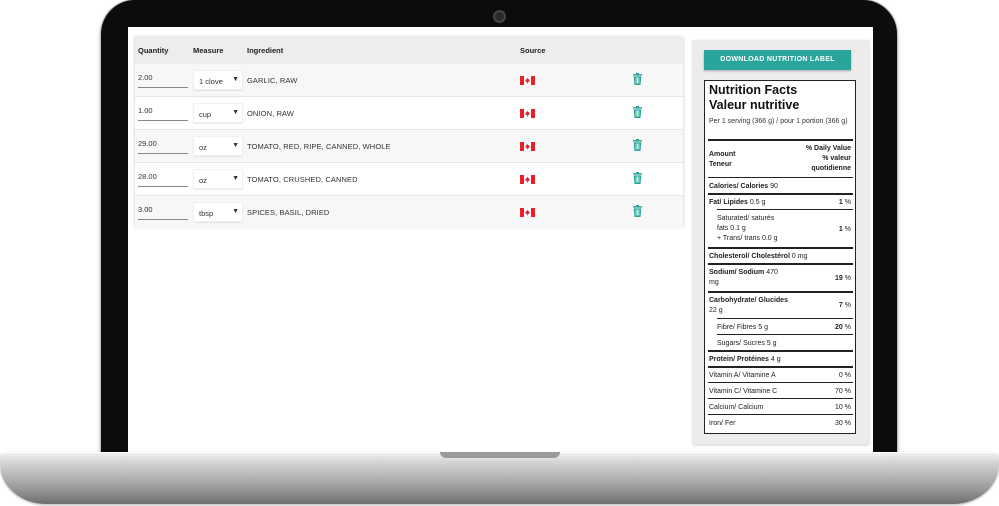 The height and width of the screenshot is (506, 999). I want to click on nutrition-title: Nutrition Facts Valeur nutritive, so click(754, 98).